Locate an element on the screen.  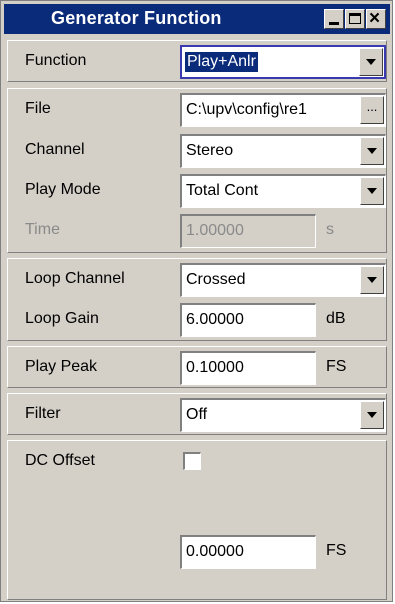
play-peak-label: Play Peak is located at coordinates (61, 366).